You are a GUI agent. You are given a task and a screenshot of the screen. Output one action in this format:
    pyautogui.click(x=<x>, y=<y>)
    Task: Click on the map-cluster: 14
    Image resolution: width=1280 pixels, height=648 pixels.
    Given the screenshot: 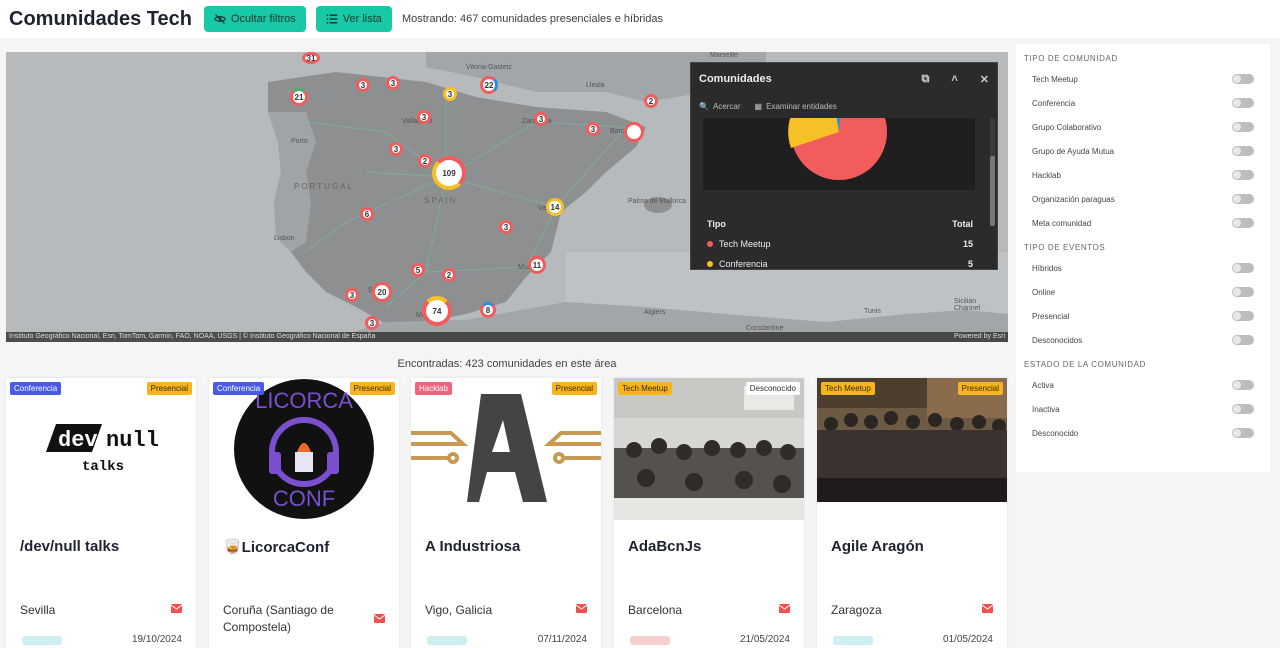 What is the action you would take?
    pyautogui.click(x=555, y=207)
    